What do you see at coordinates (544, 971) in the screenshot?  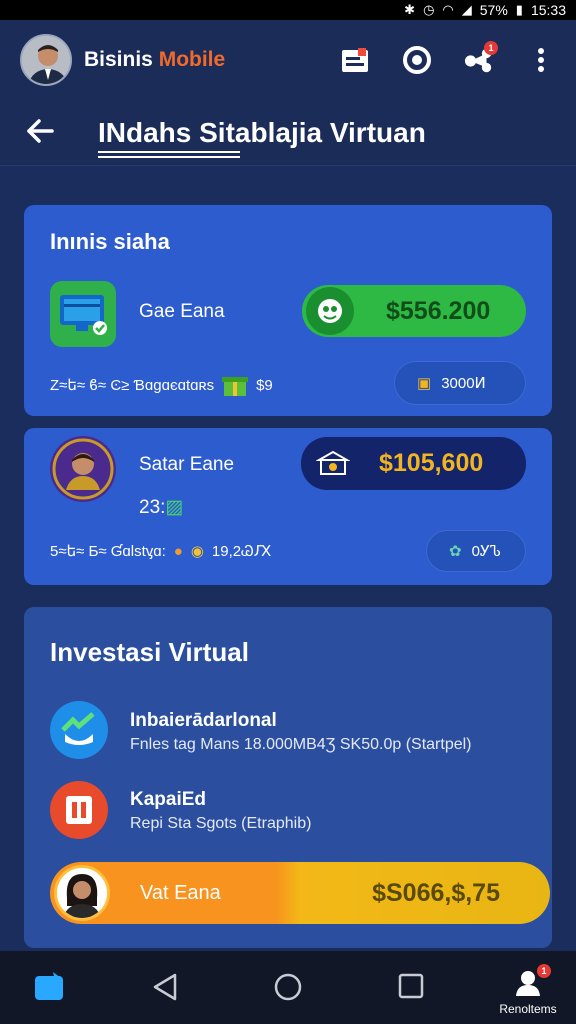 I see `profile-badge: 1` at bounding box center [544, 971].